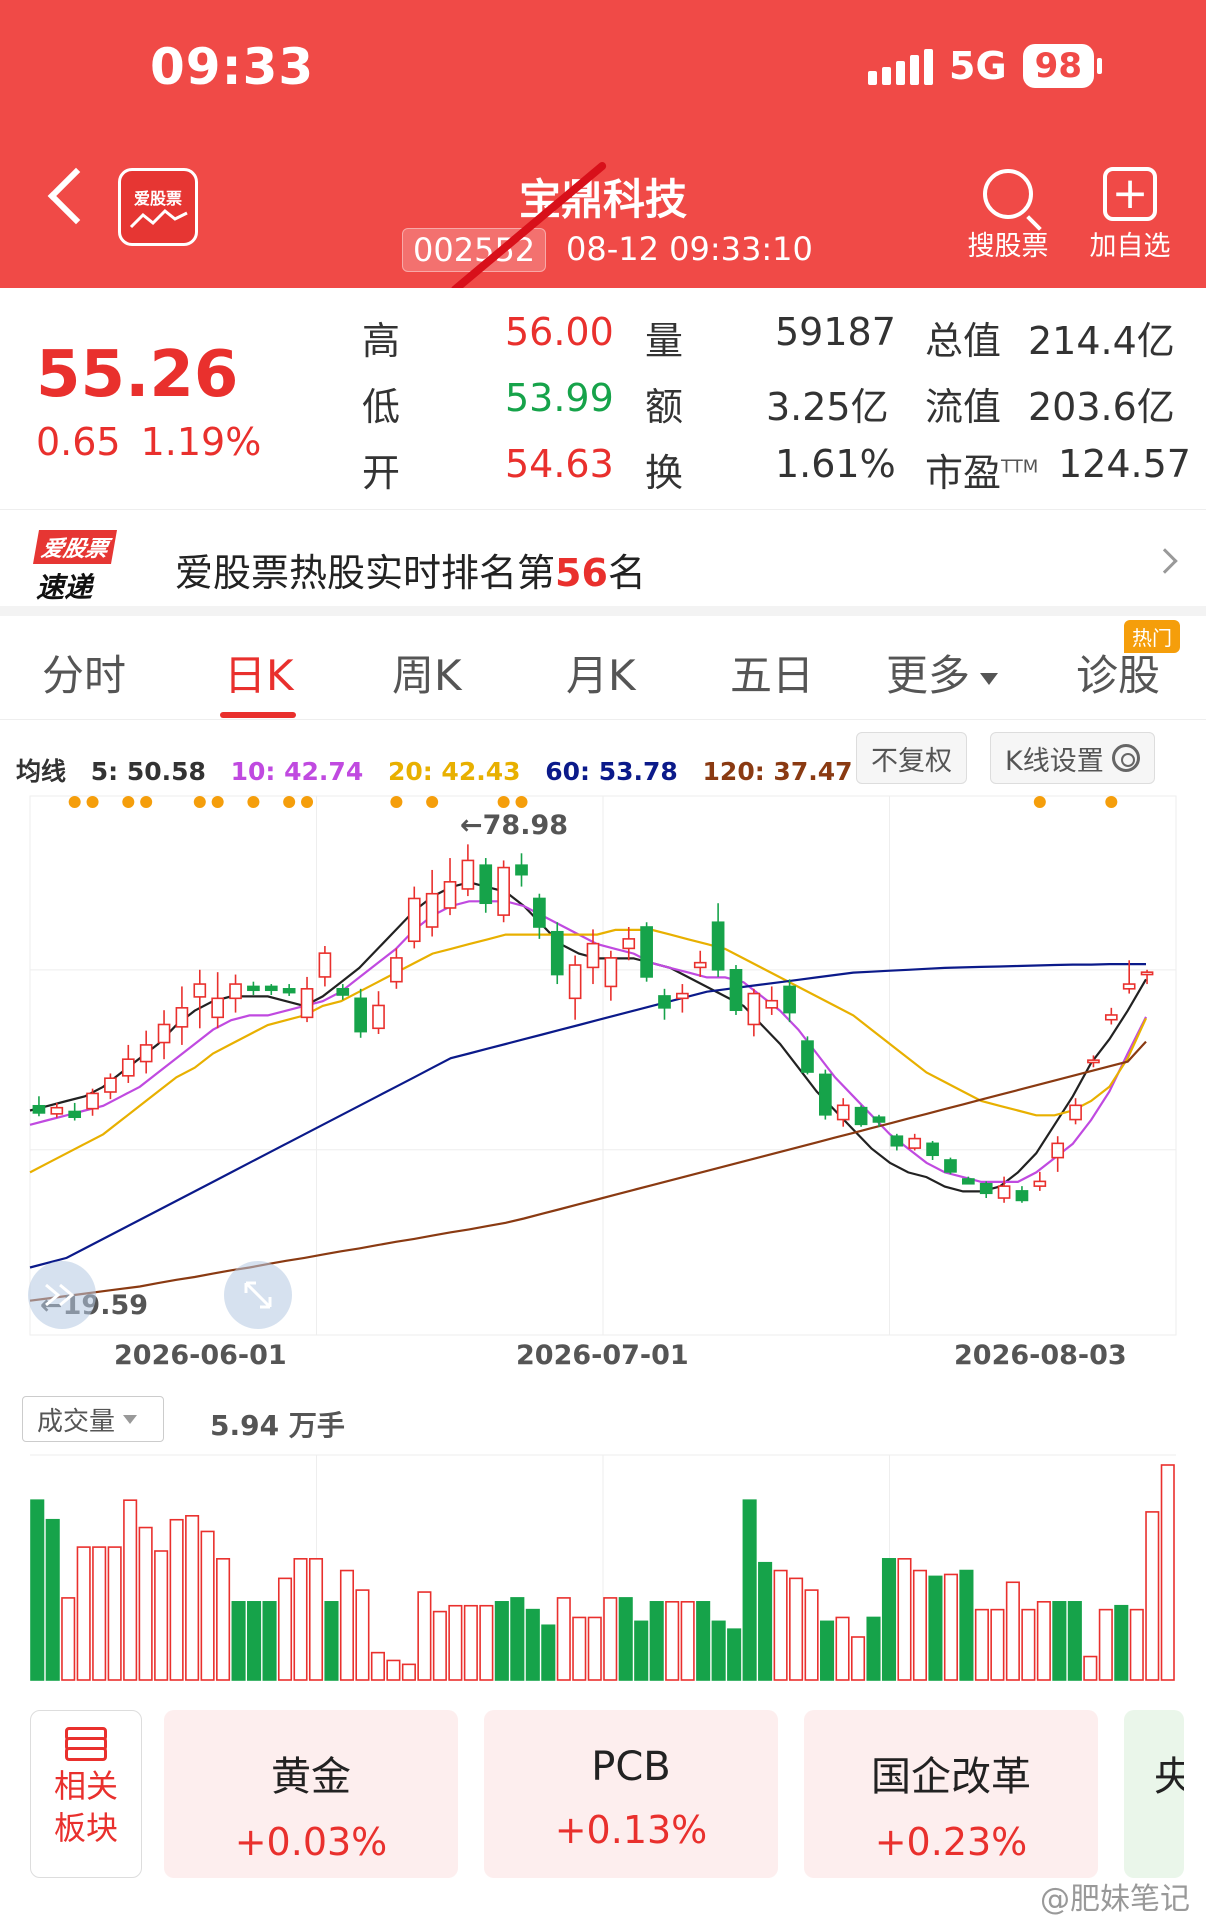 This screenshot has width=1206, height=1922. Describe the element at coordinates (835, 332) in the screenshot. I see `volume-value: 59187` at that location.